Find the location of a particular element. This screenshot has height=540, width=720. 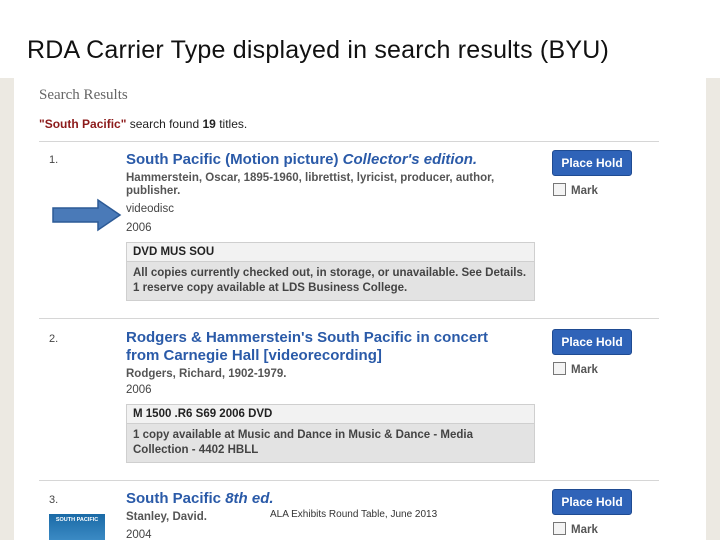

title-edition: Collector's edition. is located at coordinates (410, 159).